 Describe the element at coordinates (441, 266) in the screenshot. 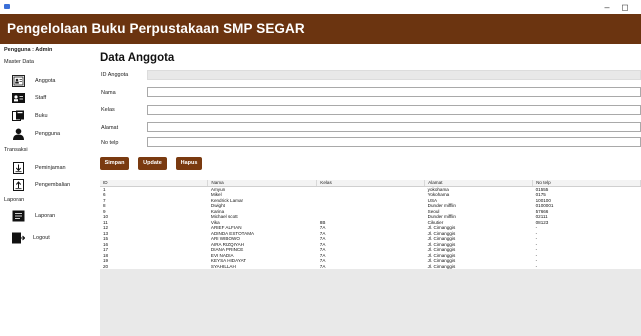

I see `cell-alamat: Jl. Cimanggis` at that location.